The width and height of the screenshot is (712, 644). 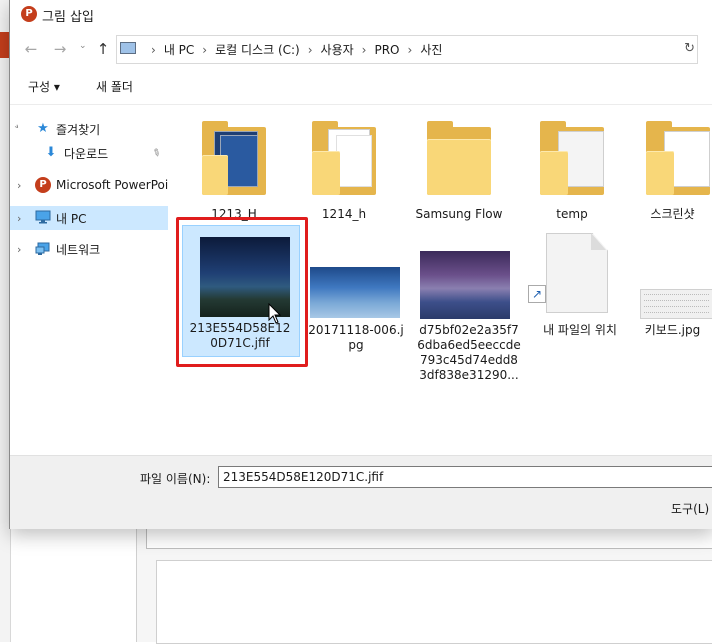 I want to click on sidebar-item-network: › 네트워크, so click(x=89, y=249).